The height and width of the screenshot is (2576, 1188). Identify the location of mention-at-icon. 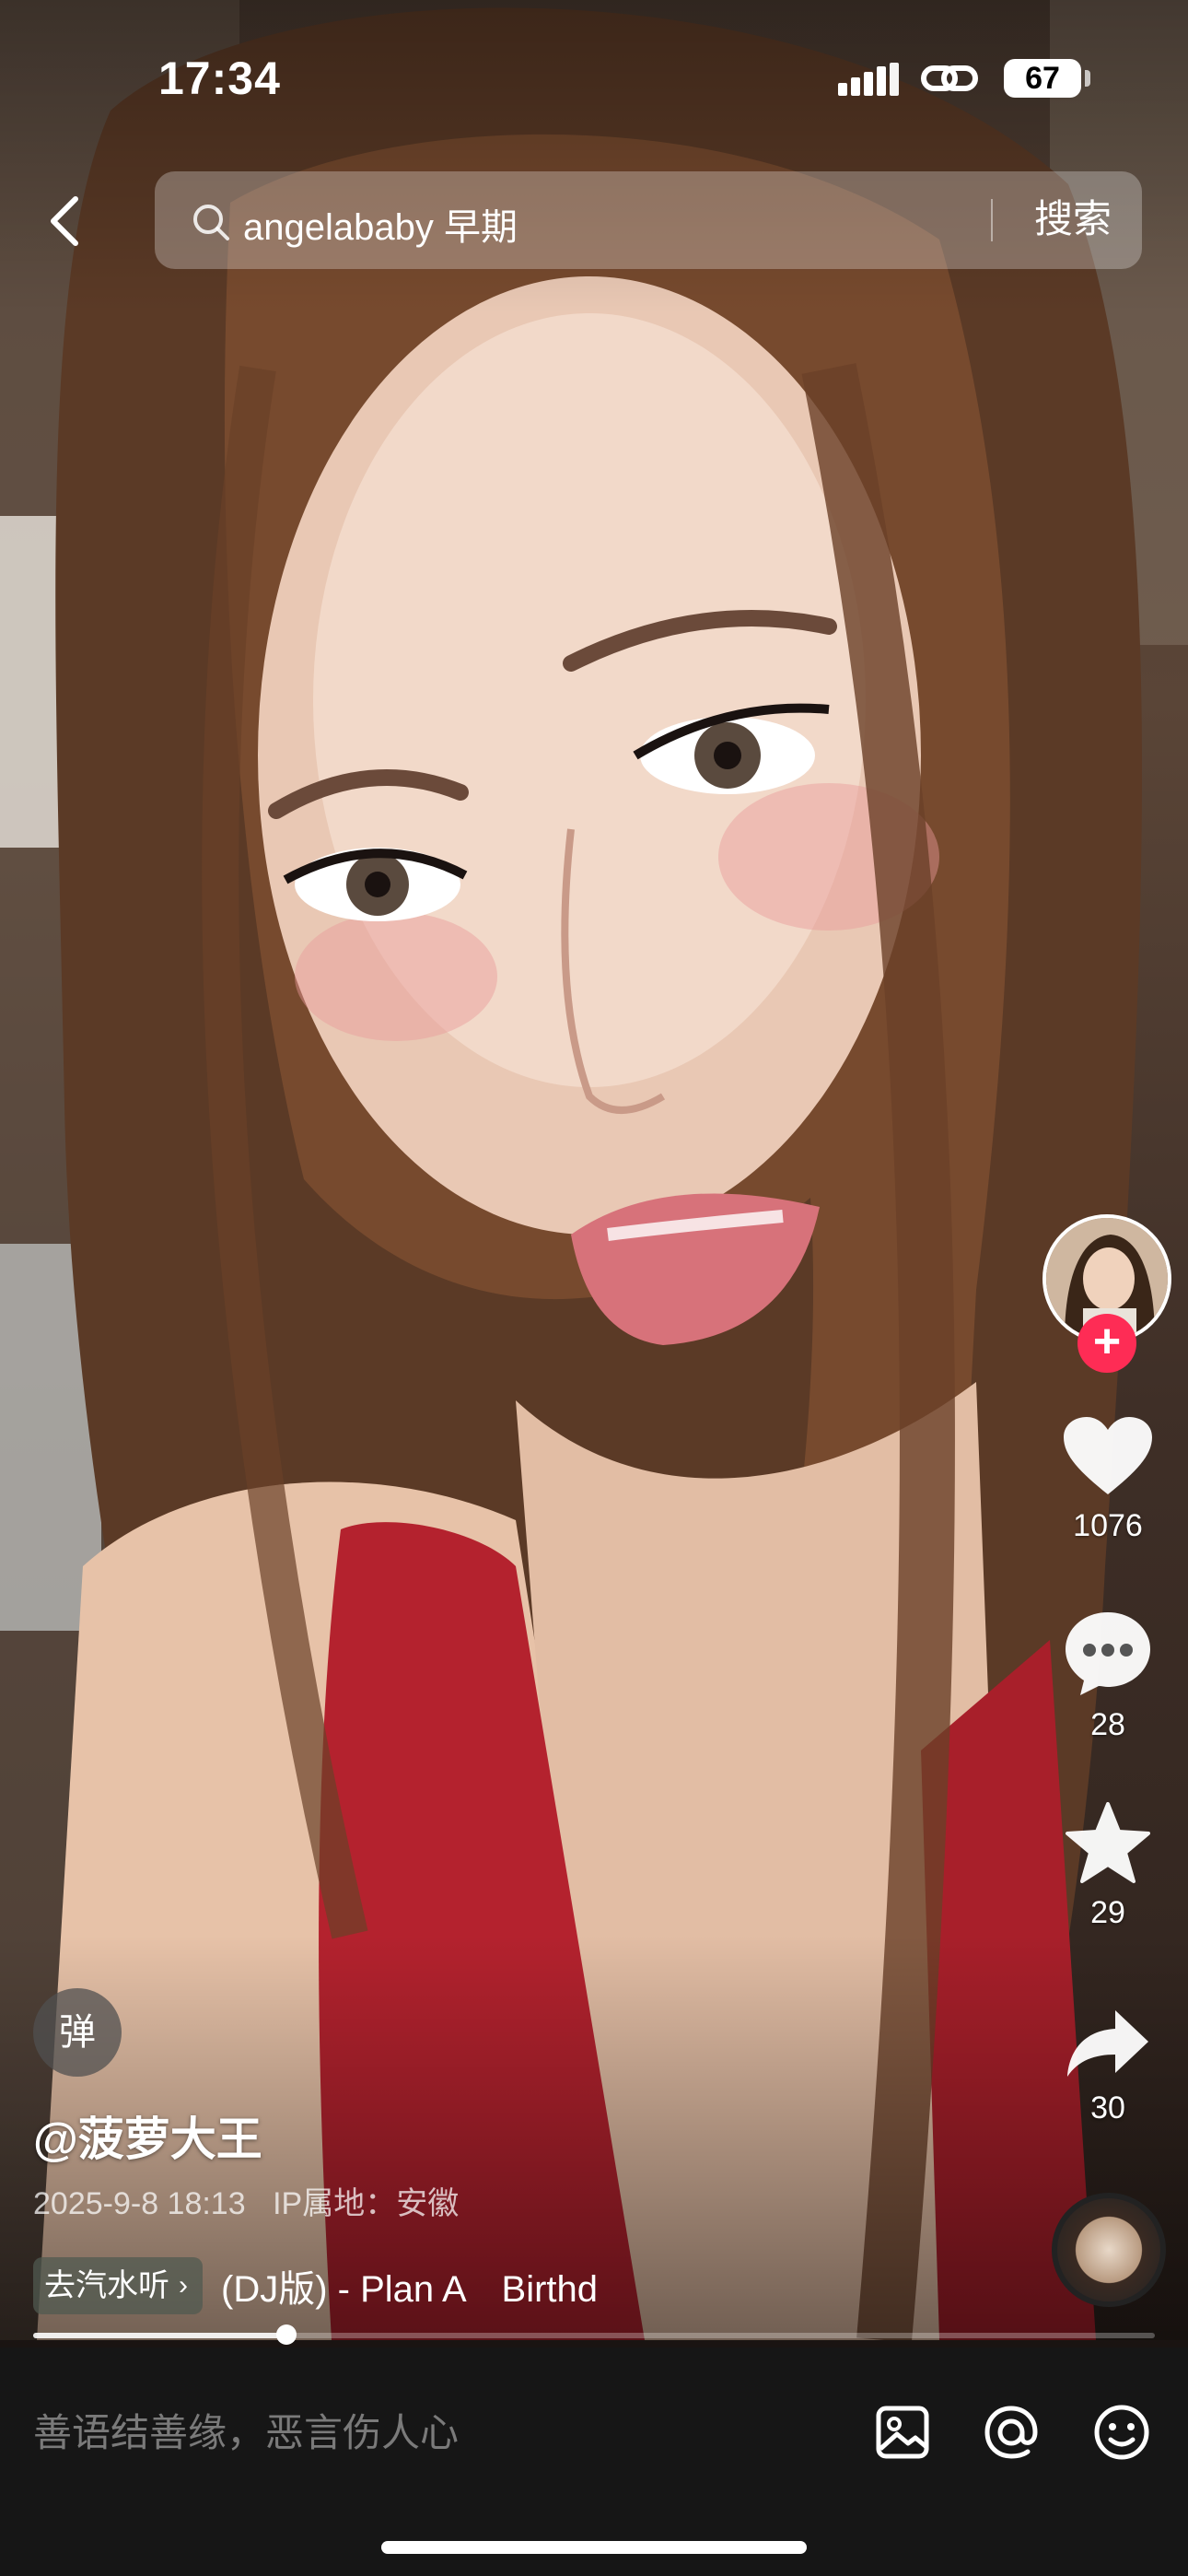
(1011, 2432).